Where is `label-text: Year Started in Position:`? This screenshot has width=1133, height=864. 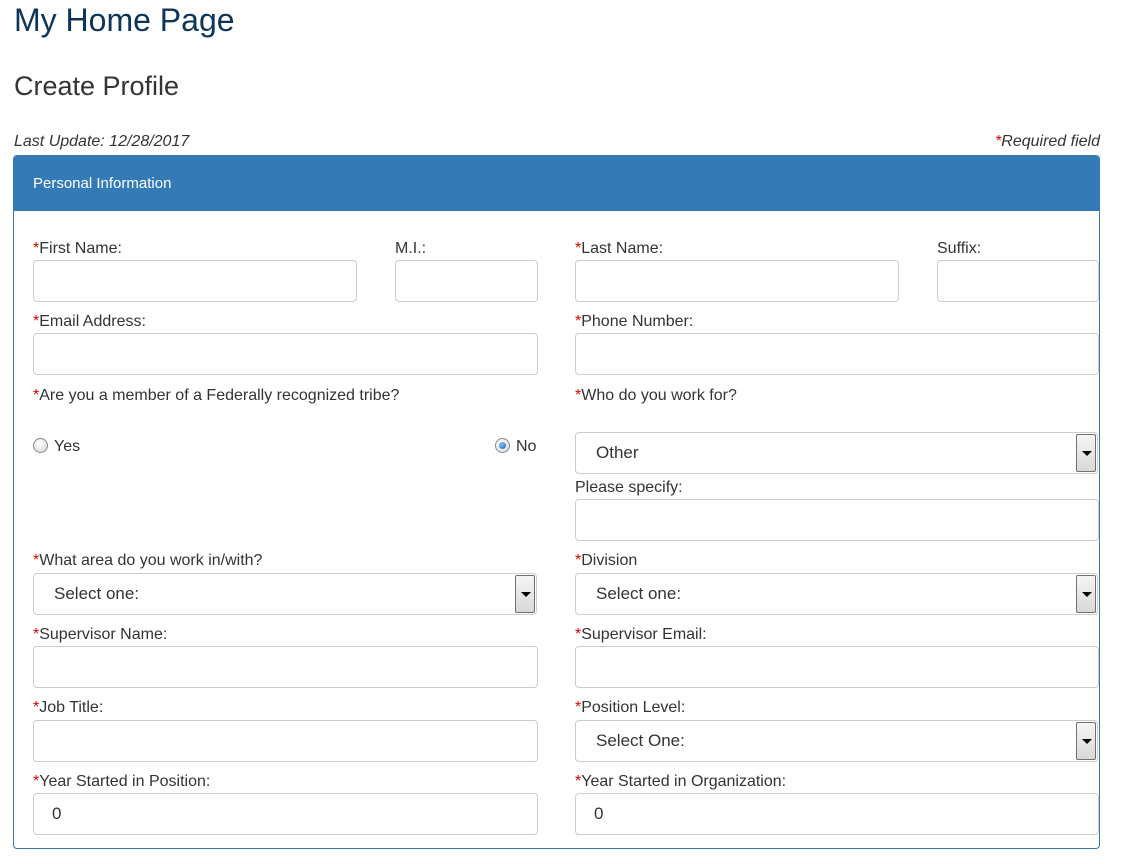 label-text: Year Started in Position: is located at coordinates (125, 781).